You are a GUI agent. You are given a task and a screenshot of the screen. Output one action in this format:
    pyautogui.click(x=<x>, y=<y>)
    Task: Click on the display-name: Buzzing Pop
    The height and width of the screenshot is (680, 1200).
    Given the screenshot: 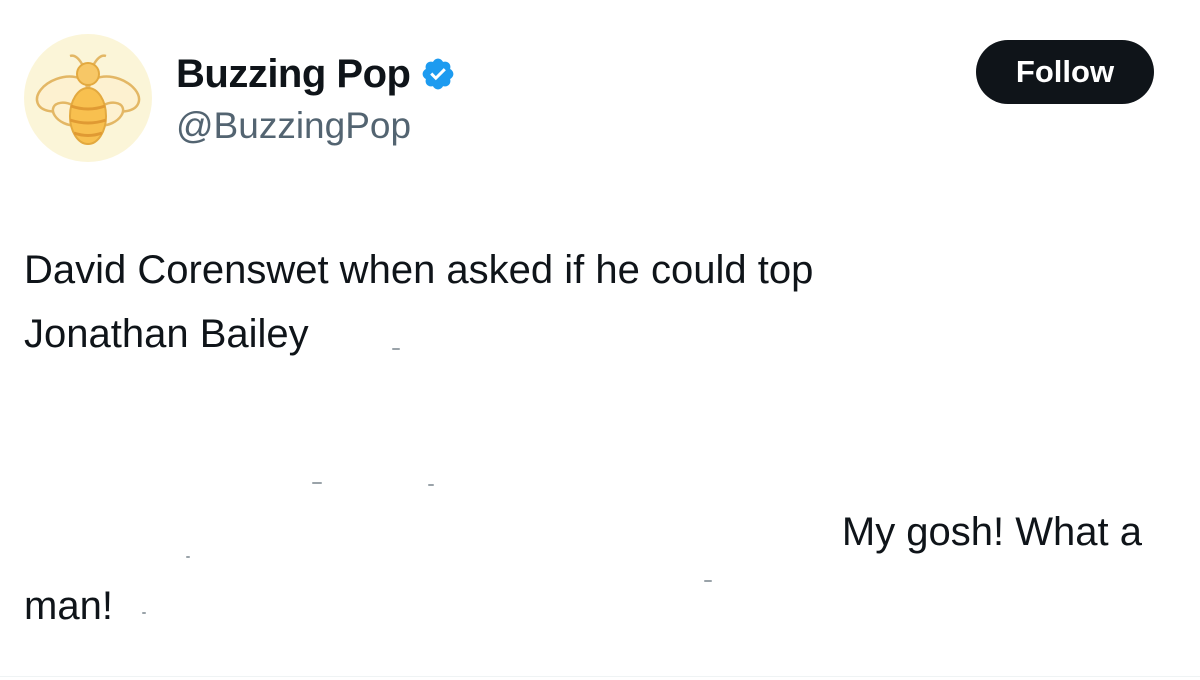 What is the action you would take?
    pyautogui.click(x=293, y=74)
    